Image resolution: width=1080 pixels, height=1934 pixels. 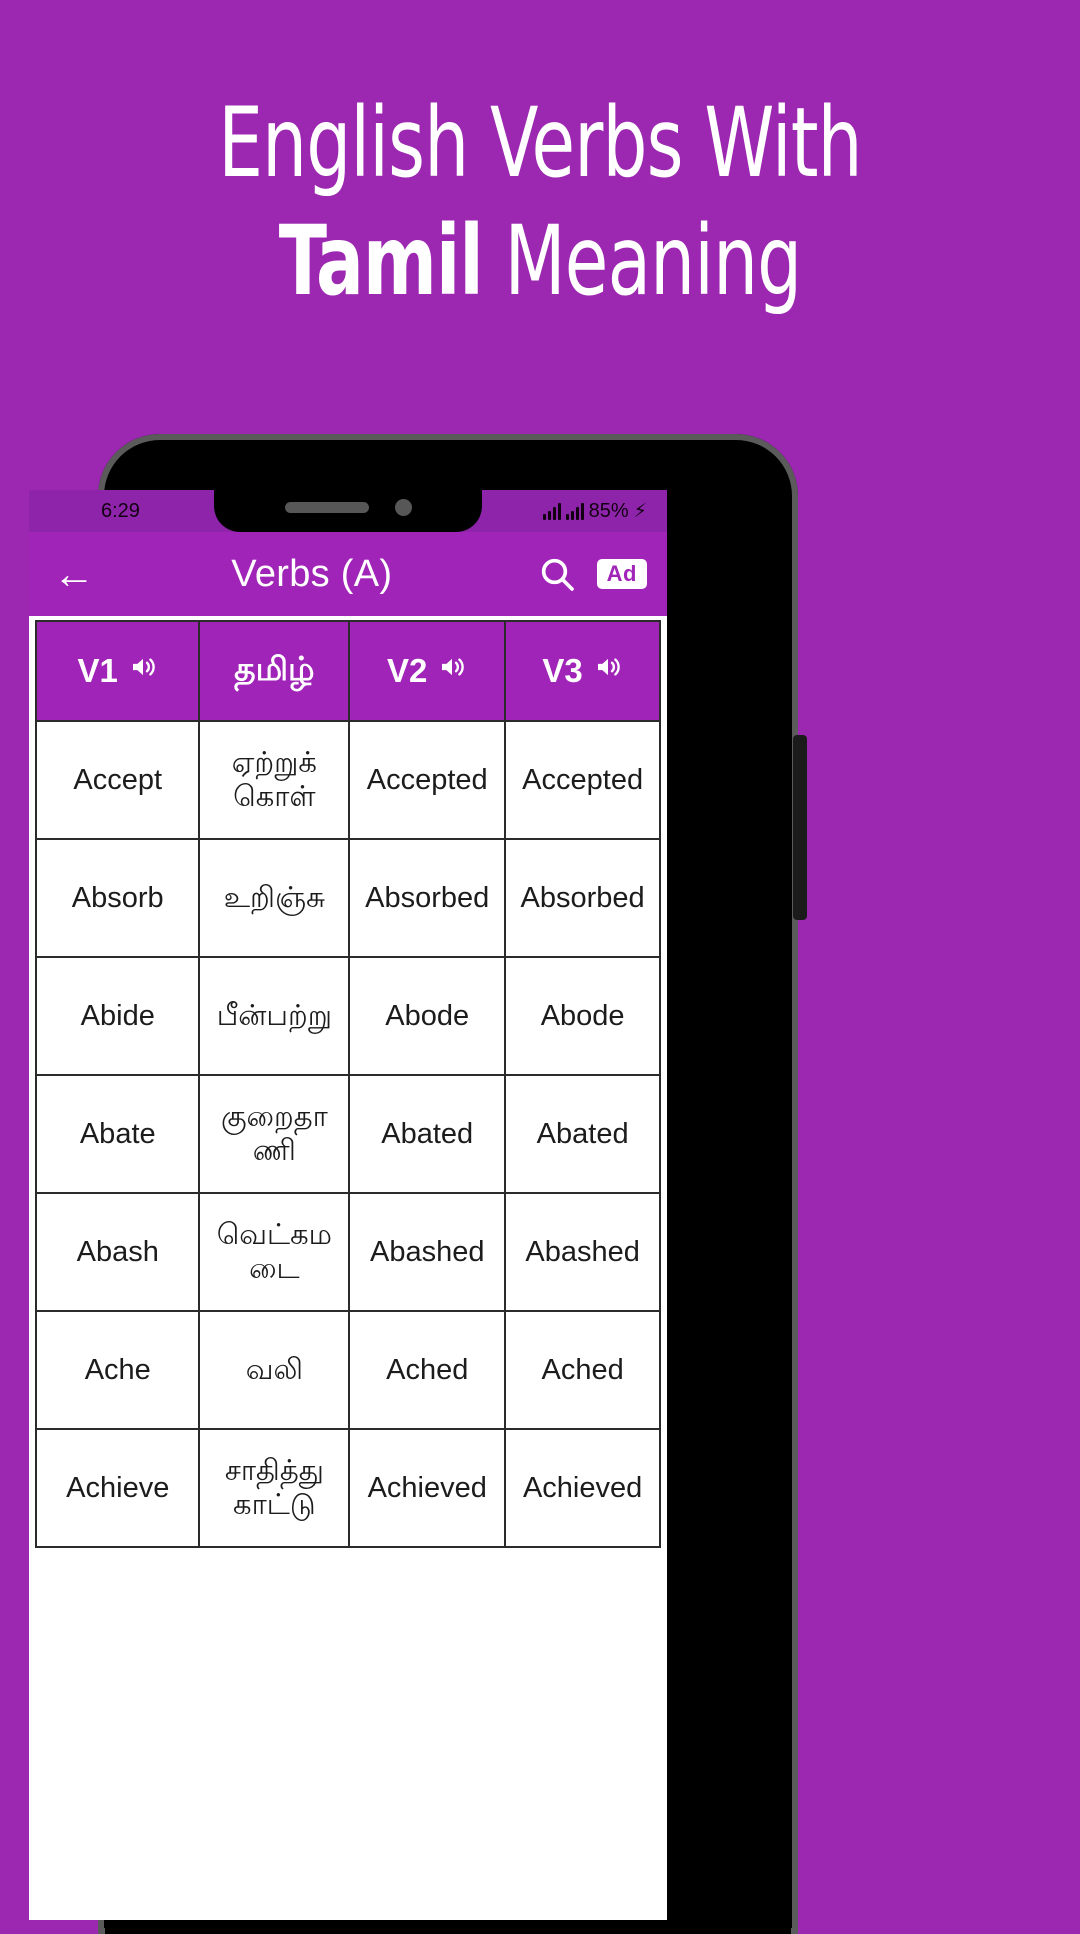 I want to click on status-bar: 6:29 85% ⚡, so click(x=348, y=511).